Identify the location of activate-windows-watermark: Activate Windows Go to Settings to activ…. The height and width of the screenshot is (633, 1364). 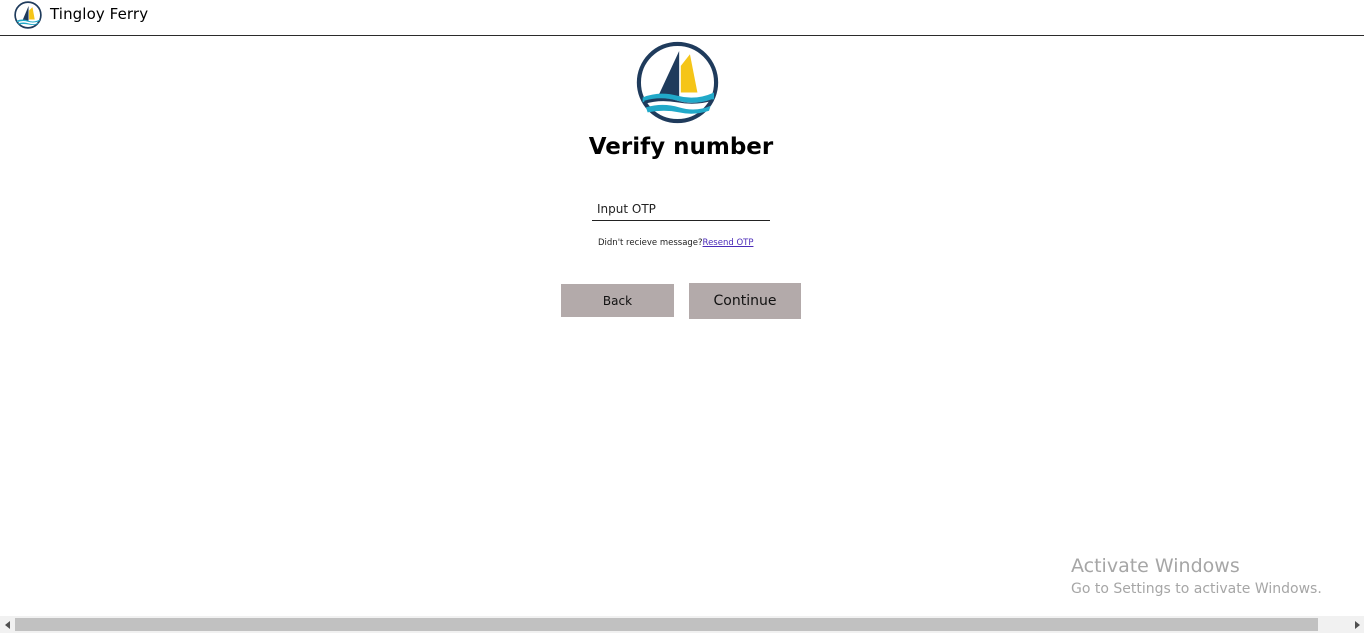
(1196, 577).